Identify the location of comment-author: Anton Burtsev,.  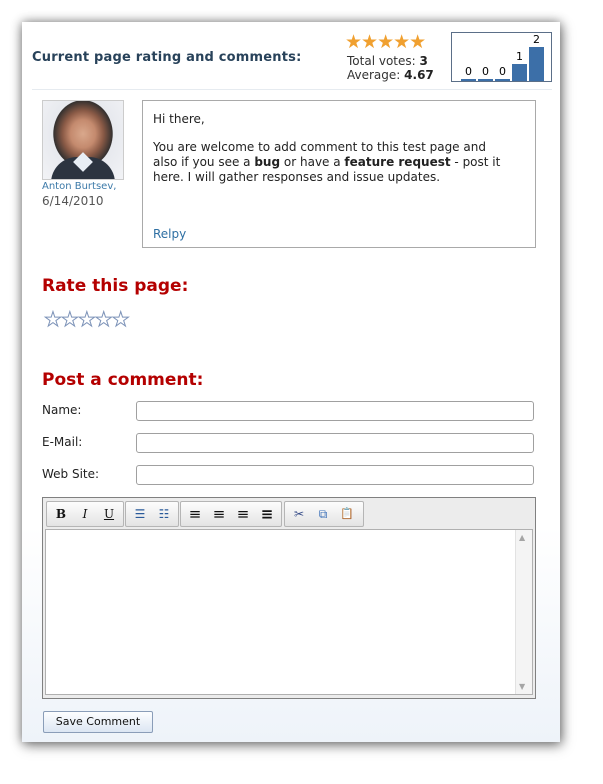
(79, 186).